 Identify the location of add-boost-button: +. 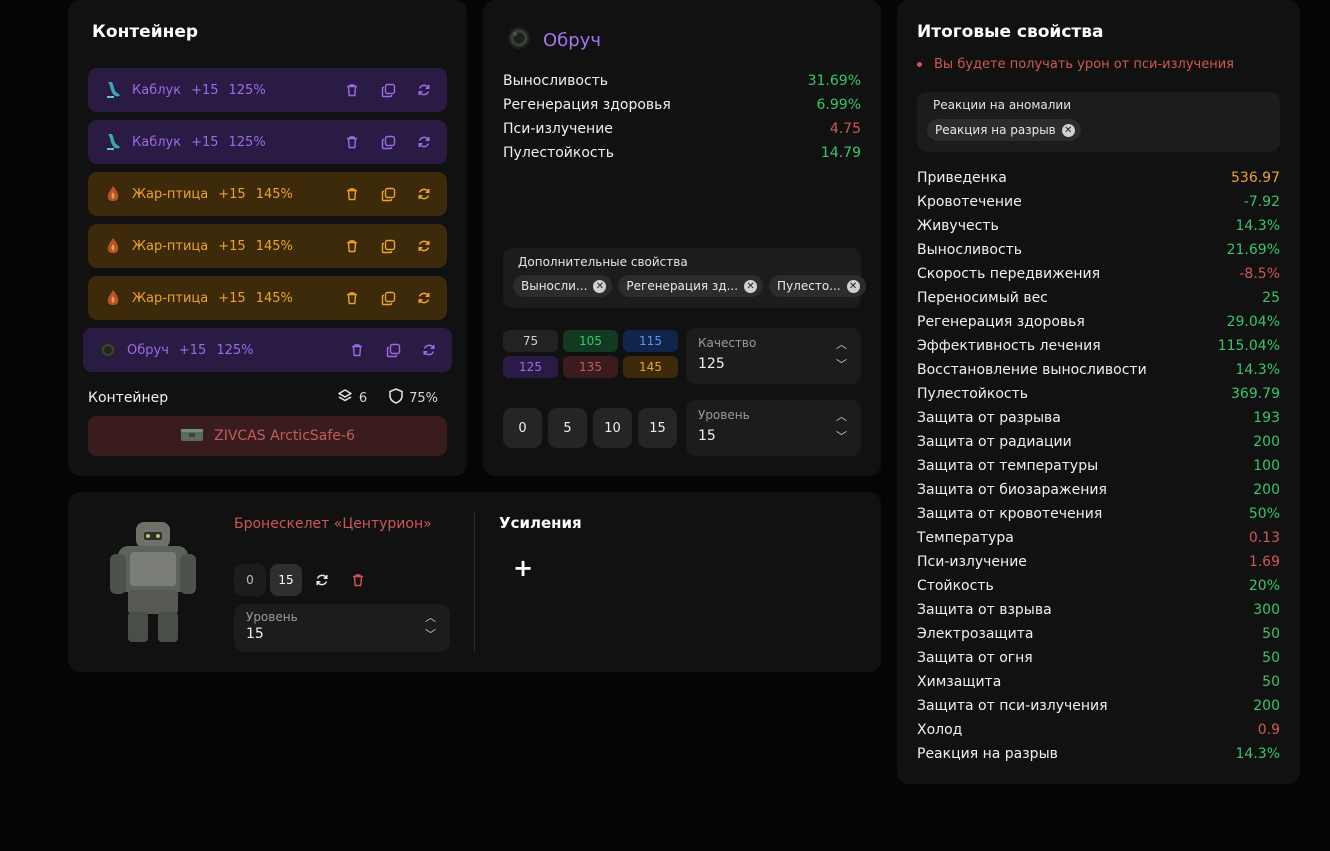
(523, 568).